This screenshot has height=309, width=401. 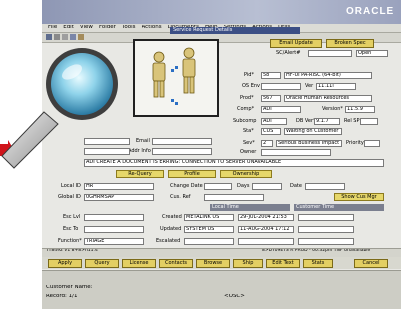 I want to click on comp-field: ADI, so click(x=281, y=109).